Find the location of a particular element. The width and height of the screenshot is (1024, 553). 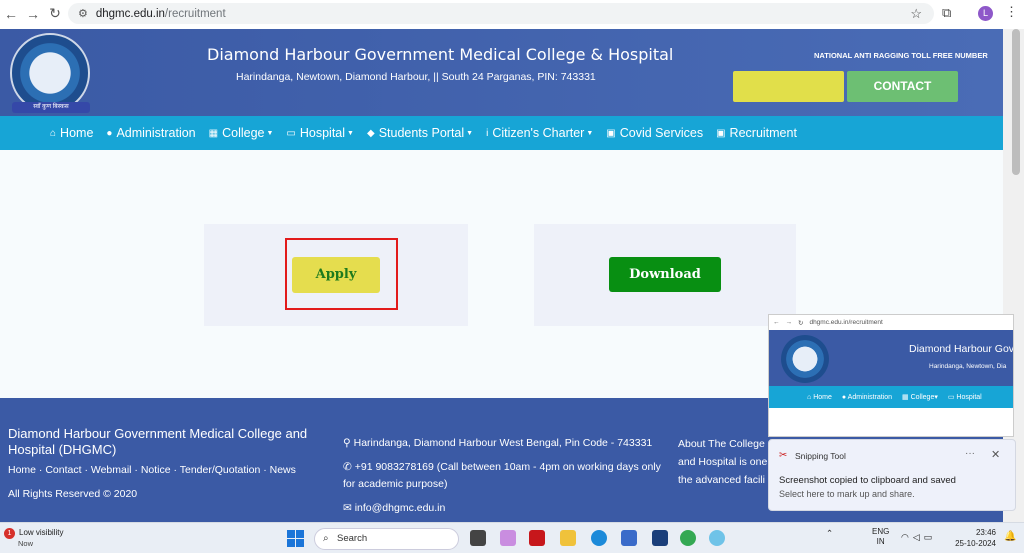

graduation-cap-icon: ◆ is located at coordinates (370, 133).